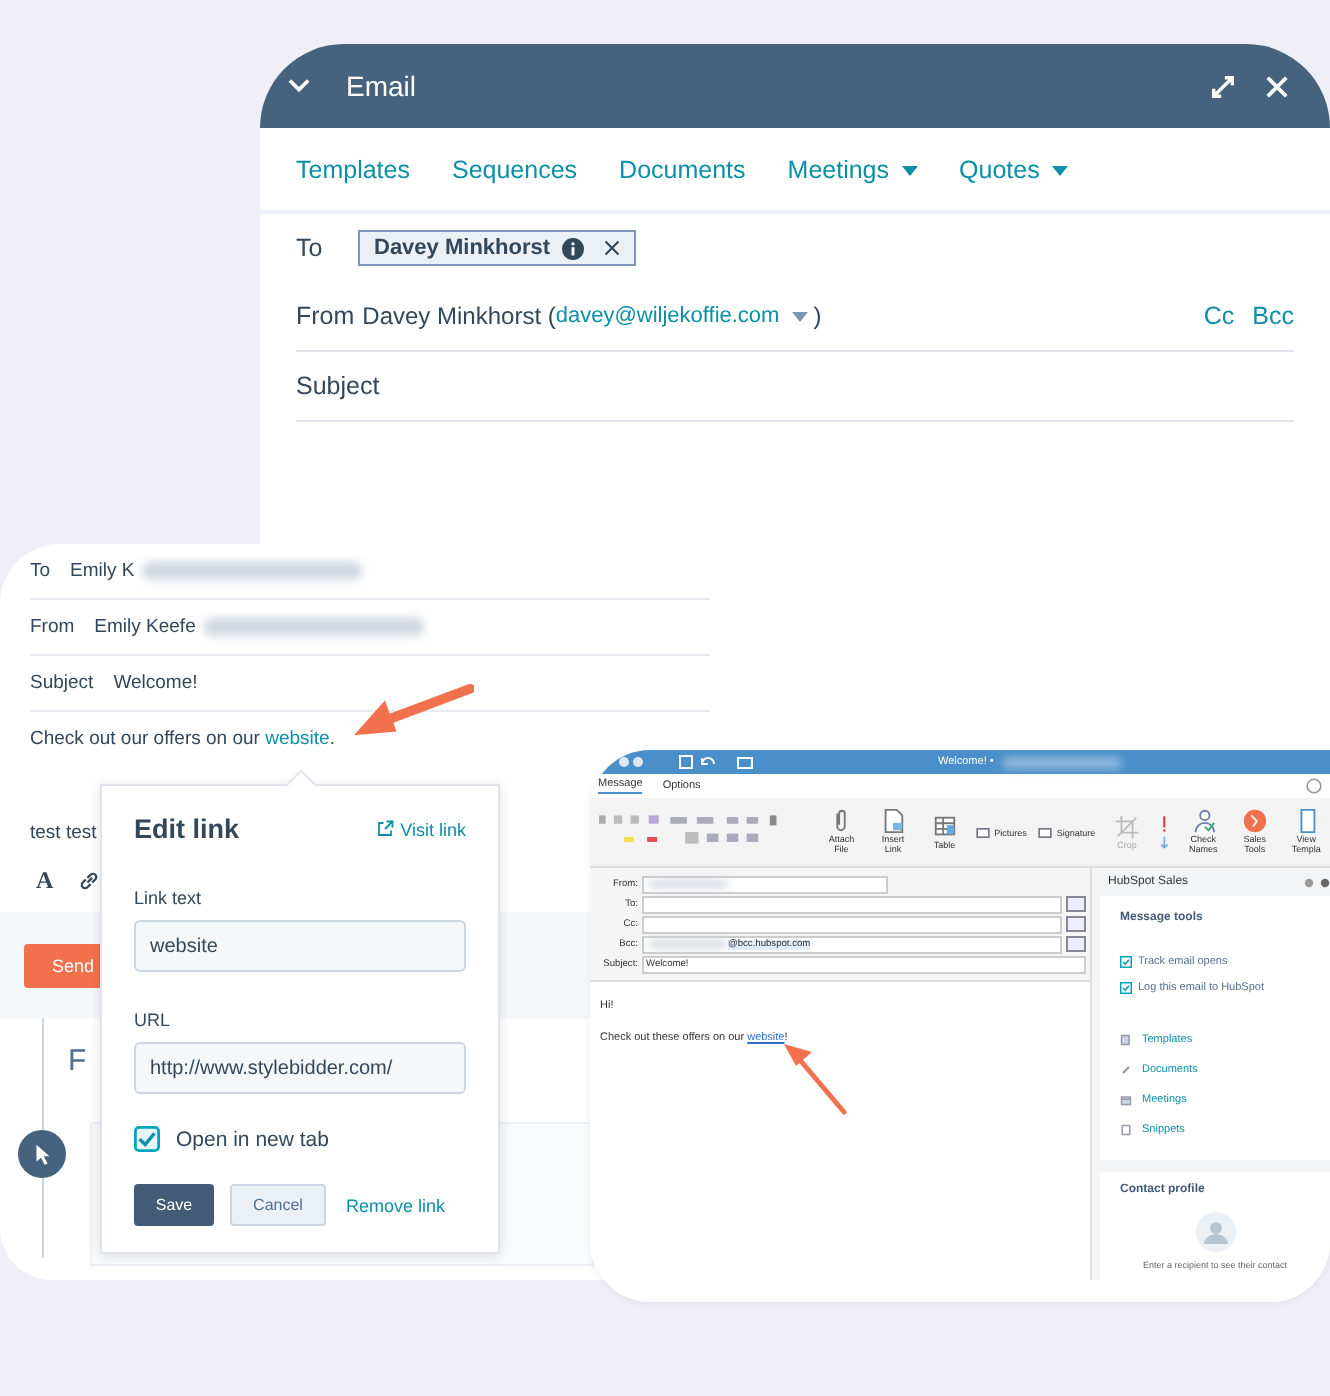  Describe the element at coordinates (1219, 316) in the screenshot. I see `cc-link: Cc` at that location.